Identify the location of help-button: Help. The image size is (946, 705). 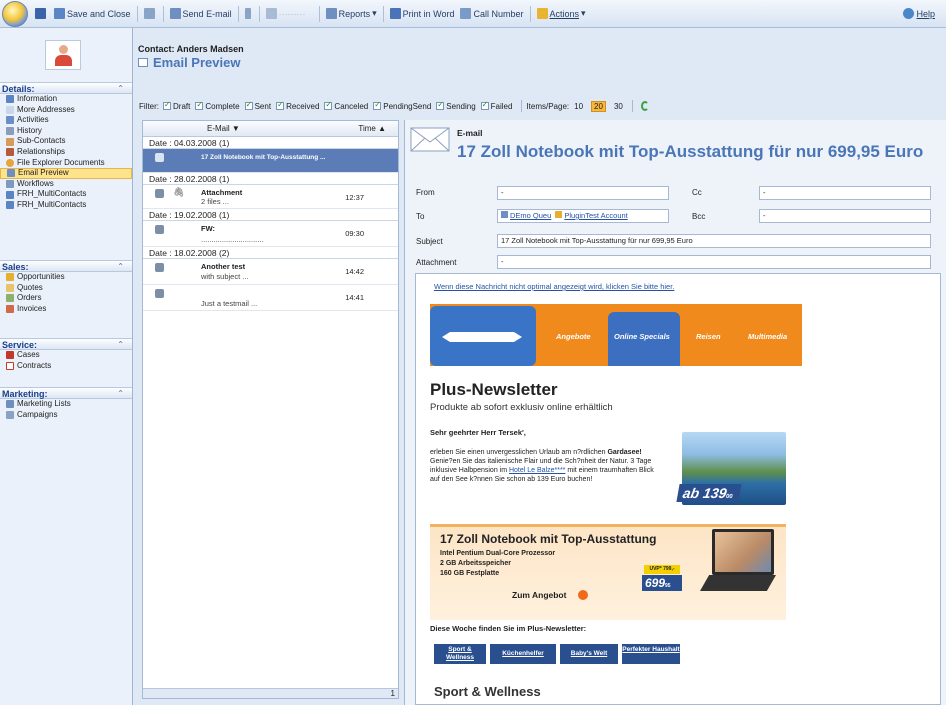
(919, 14).